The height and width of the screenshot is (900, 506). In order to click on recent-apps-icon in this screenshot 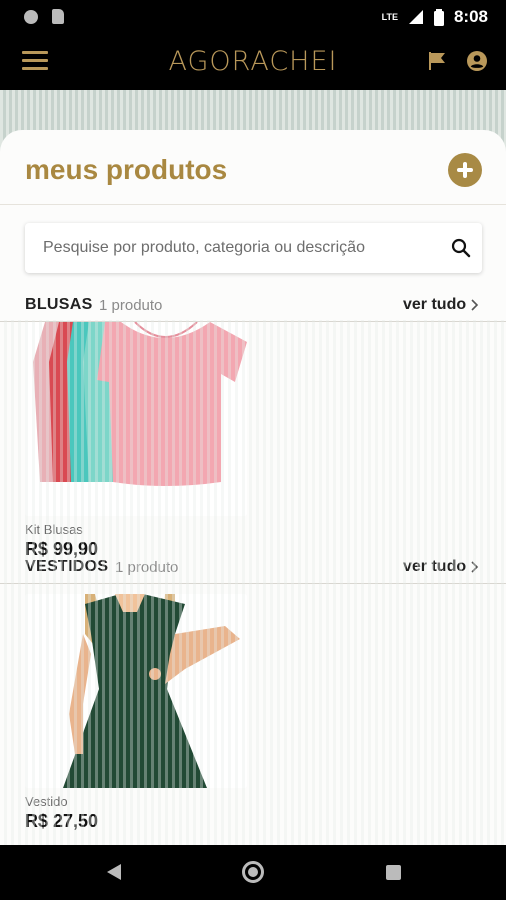, I will do `click(393, 872)`.